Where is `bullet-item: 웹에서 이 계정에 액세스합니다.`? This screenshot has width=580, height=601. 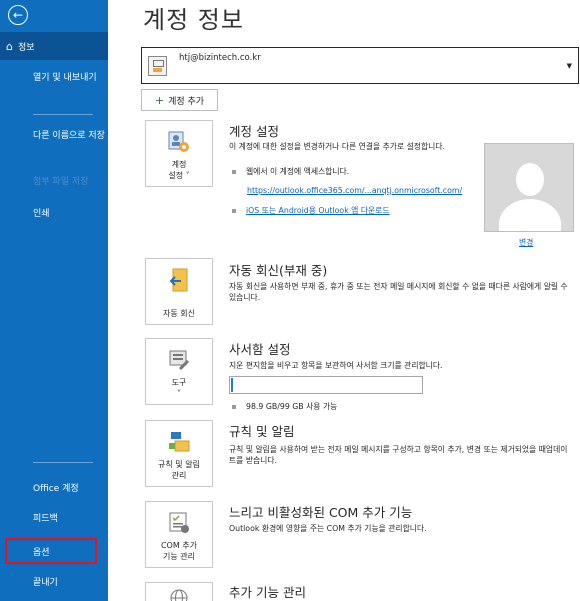 bullet-item: 웹에서 이 계정에 액세스합니다. is located at coordinates (290, 171).